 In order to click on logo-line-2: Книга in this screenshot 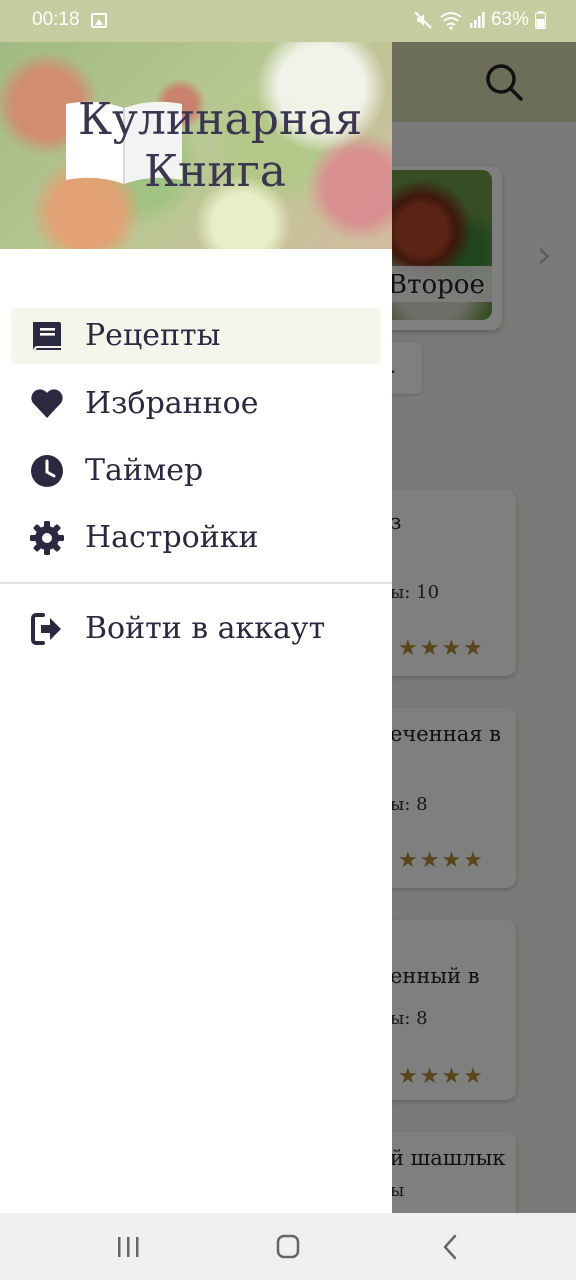, I will do `click(215, 171)`.